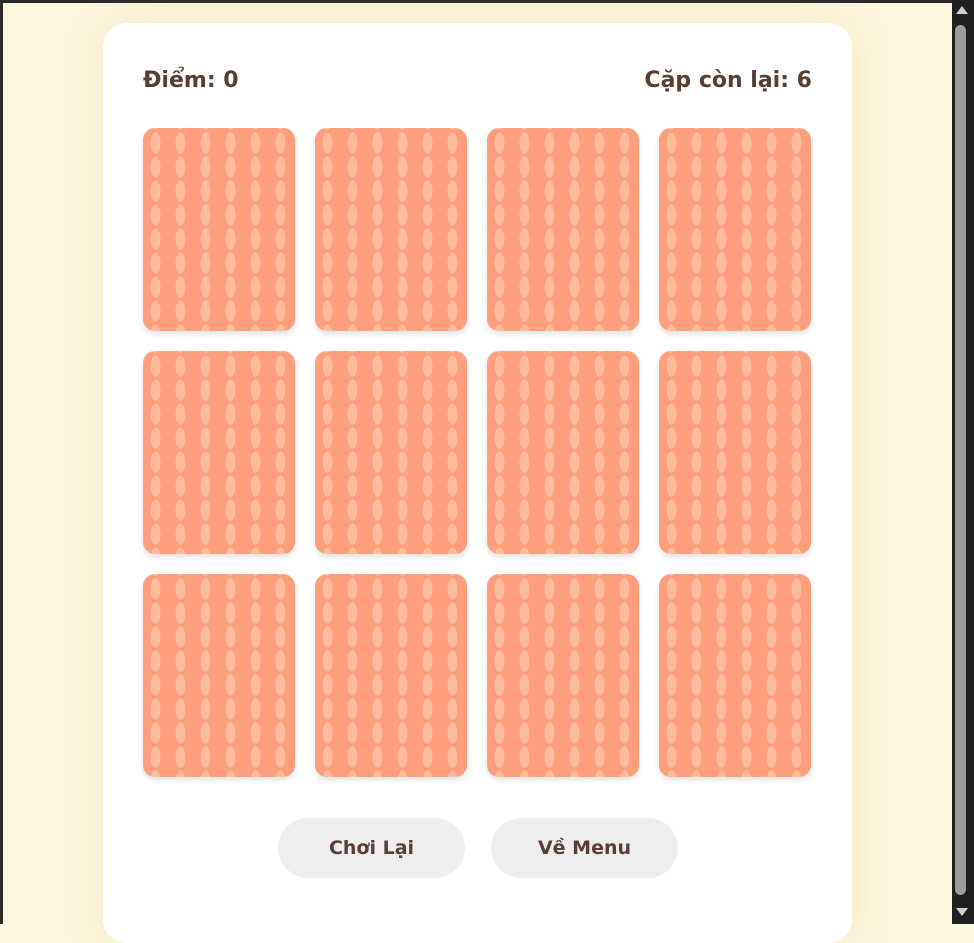 The width and height of the screenshot is (974, 943). I want to click on replay-button: Chơi Lại, so click(371, 848).